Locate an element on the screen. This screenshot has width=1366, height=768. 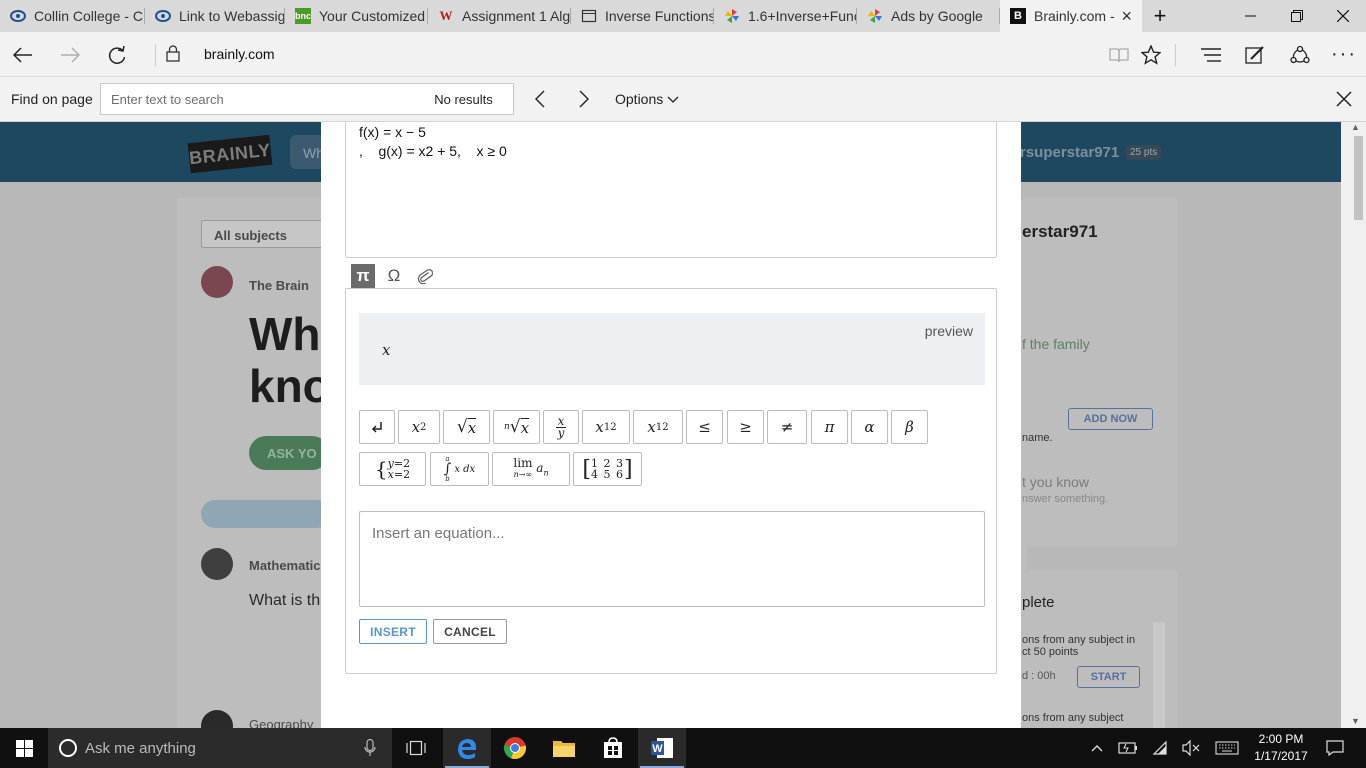
find-previous-button is located at coordinates (540, 99).